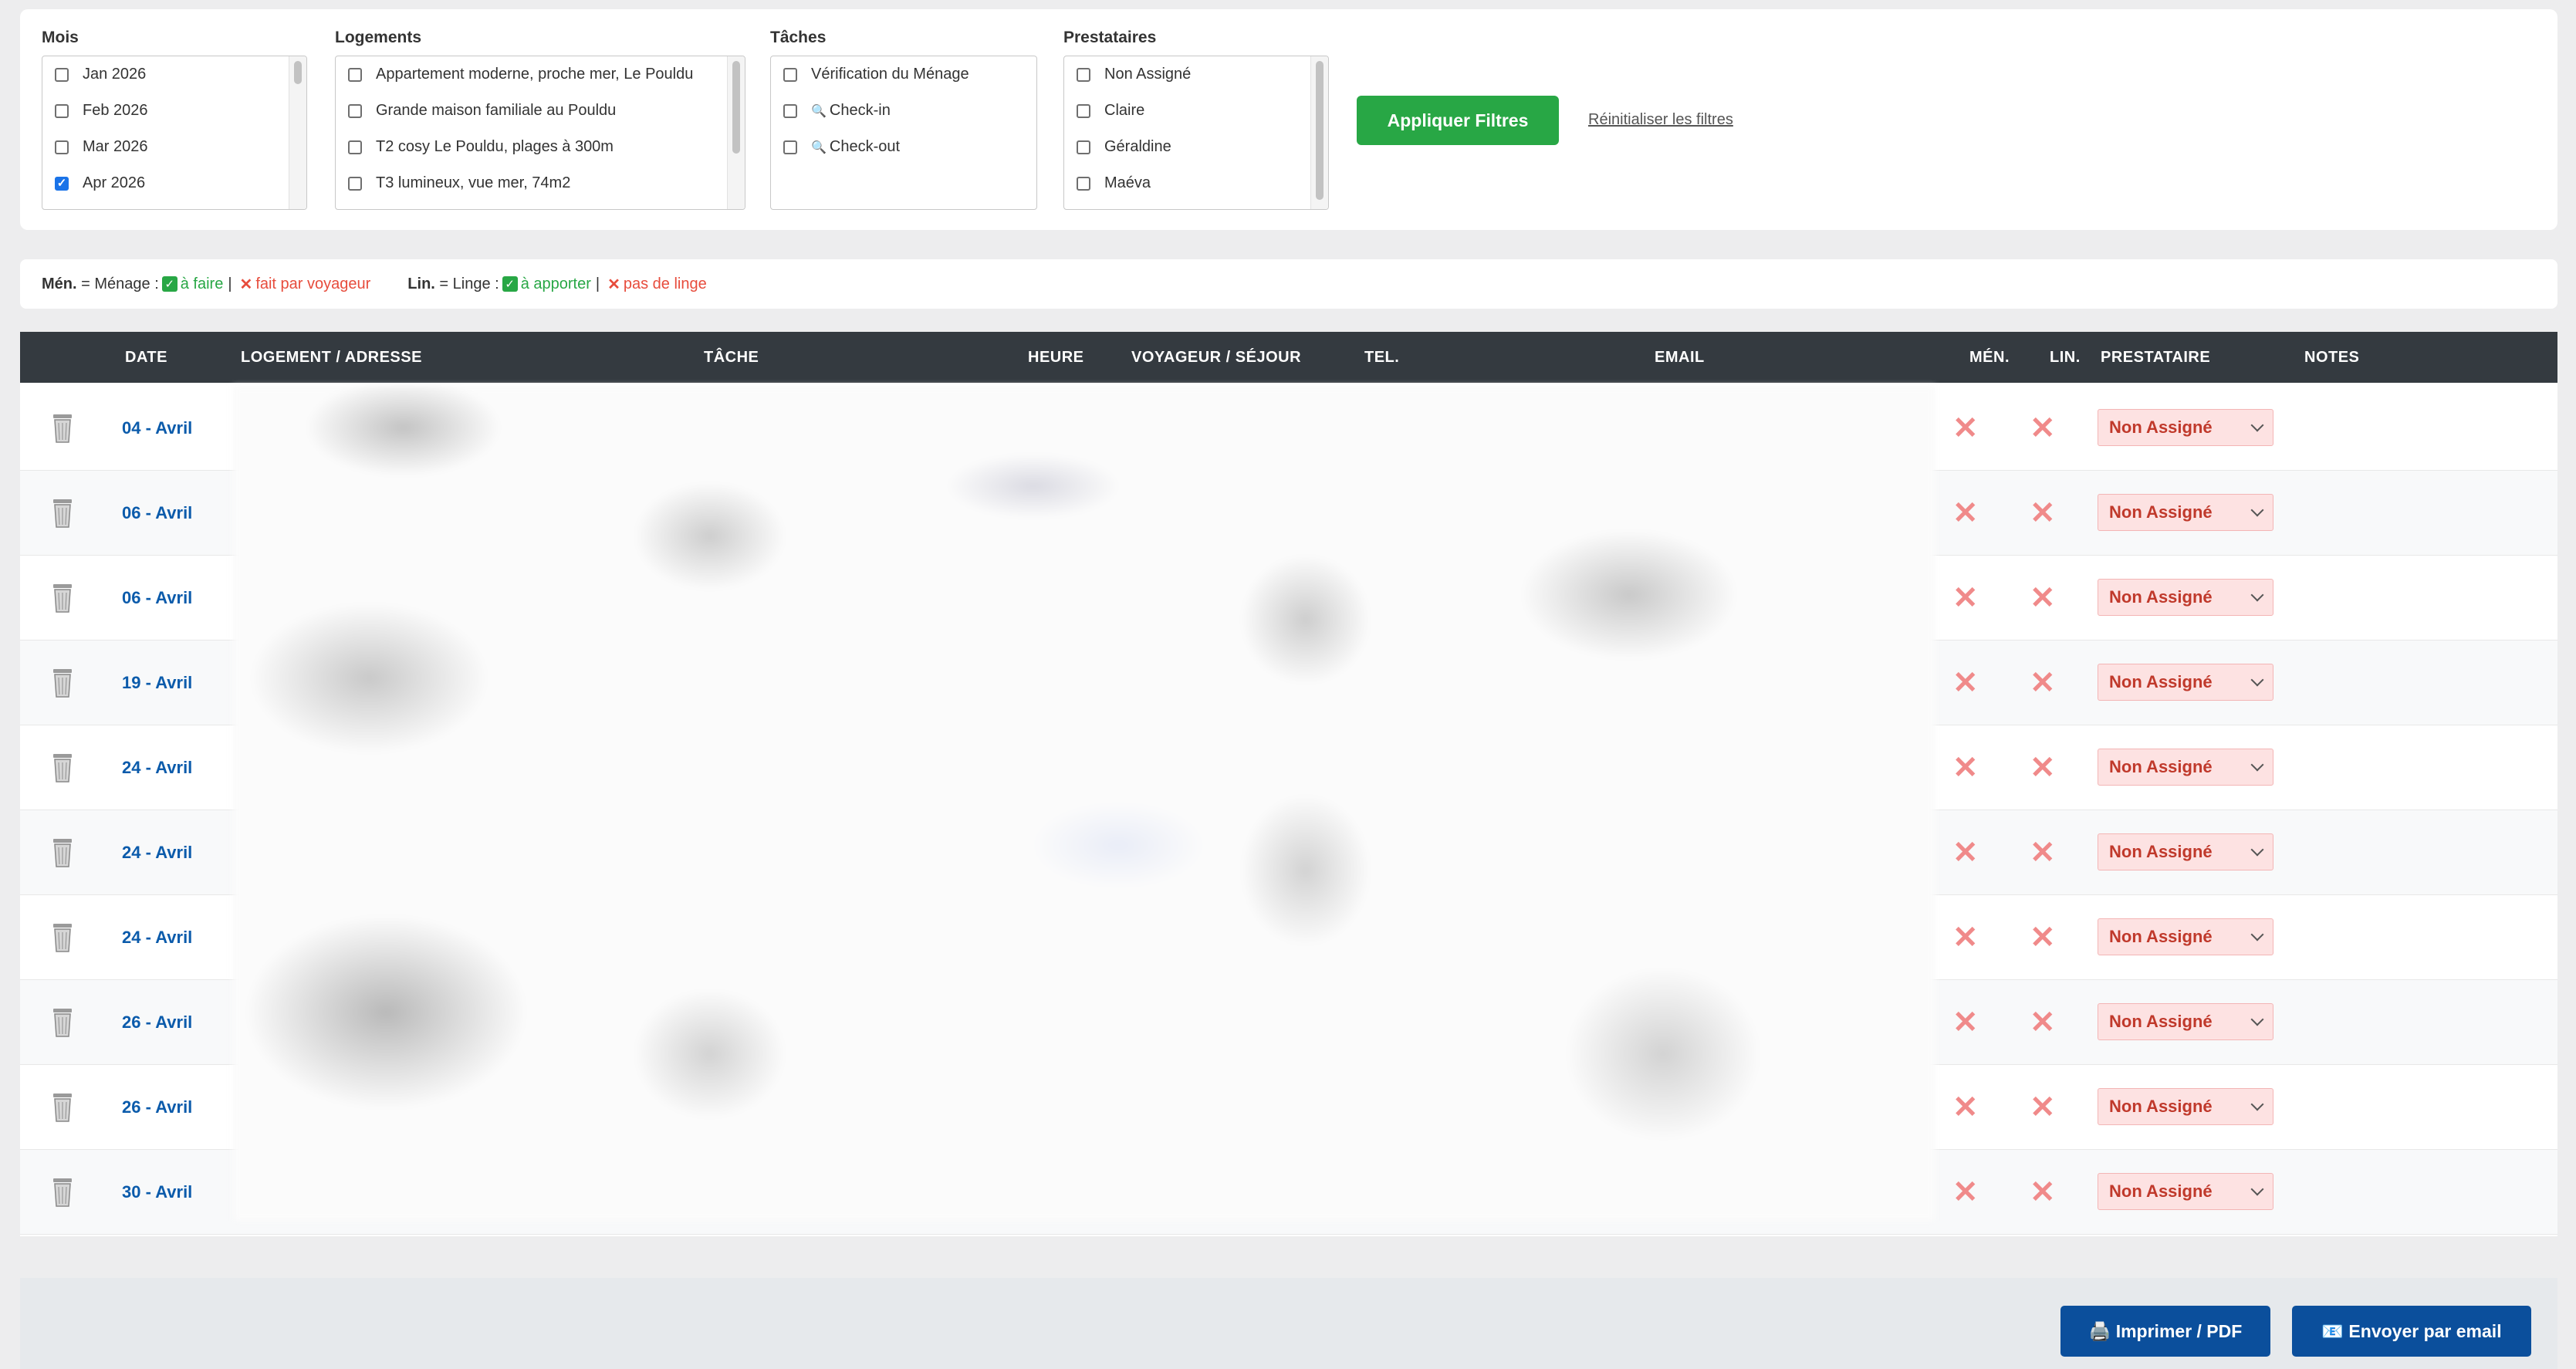 This screenshot has height=1369, width=2576. I want to click on filter-option-mois: Jan 2026, so click(174, 74).